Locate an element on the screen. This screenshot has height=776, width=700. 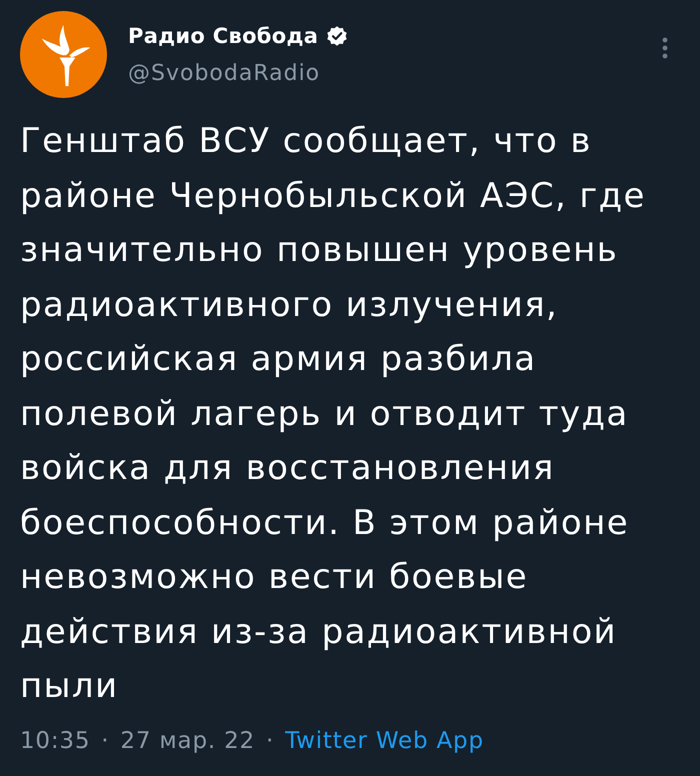
source-link: Twitter Web App is located at coordinates (384, 741).